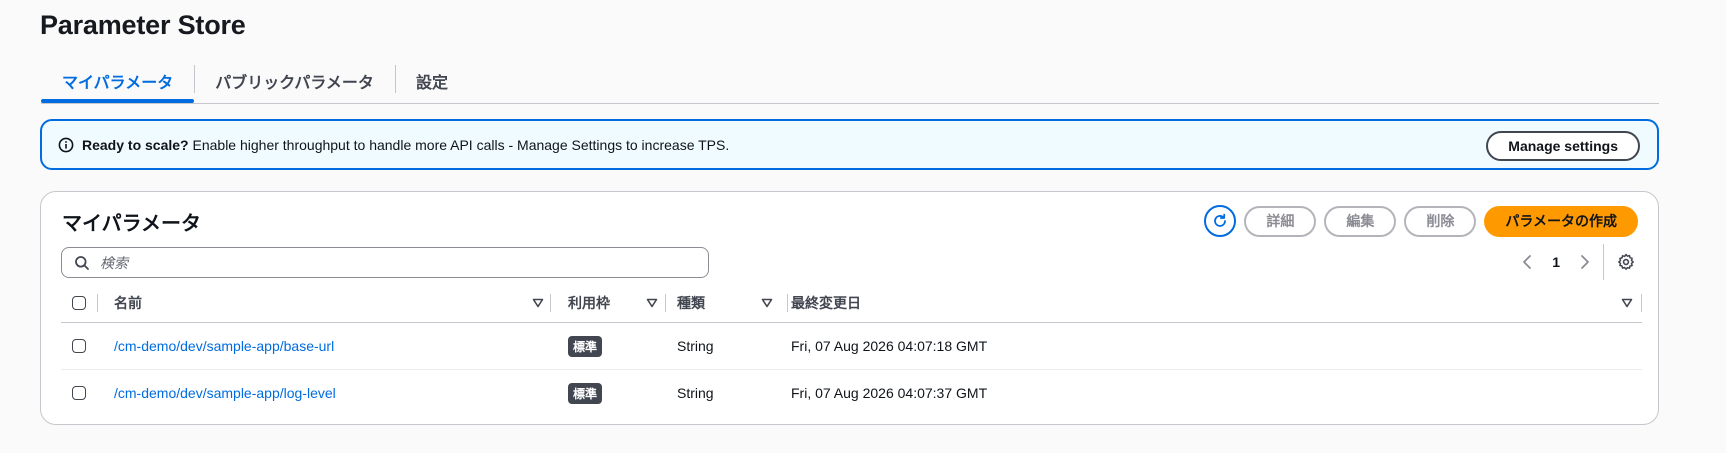  What do you see at coordinates (1603, 262) in the screenshot?
I see `pagination-divider` at bounding box center [1603, 262].